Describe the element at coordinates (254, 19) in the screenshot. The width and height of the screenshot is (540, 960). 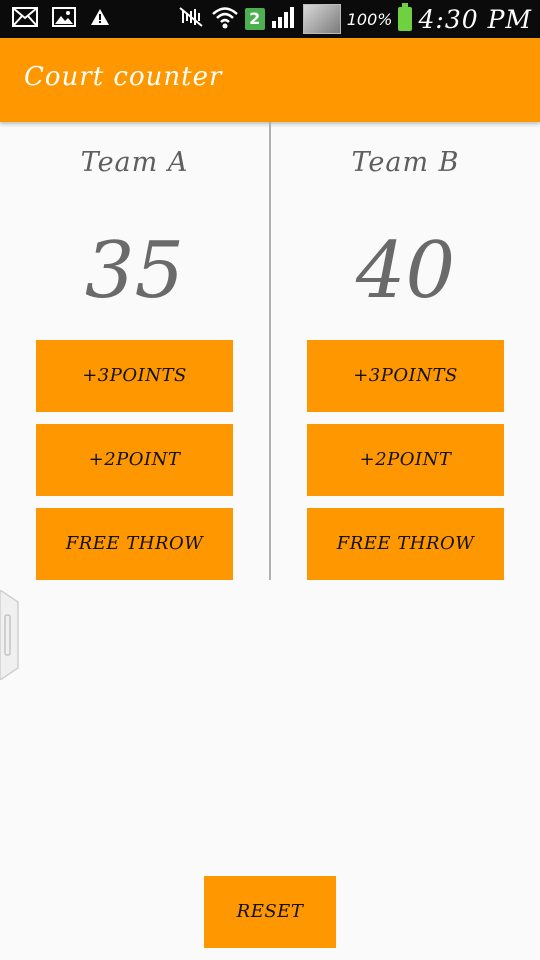
I see `sim-2-icon: 2` at that location.